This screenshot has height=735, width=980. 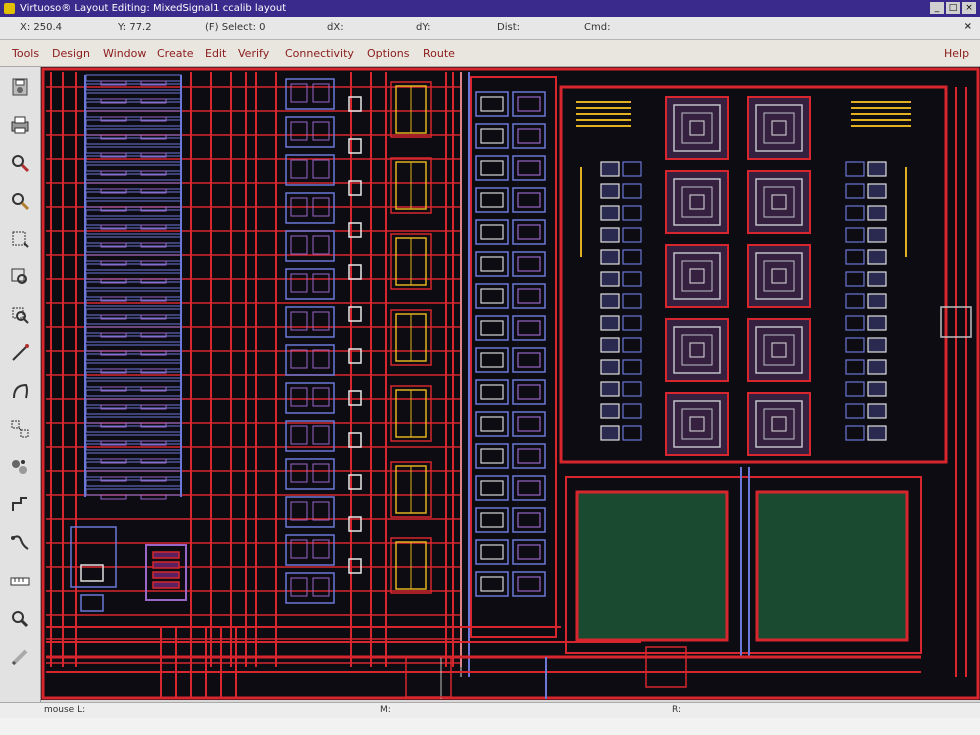 I want to click on ruler-icon, so click(x=20, y=581).